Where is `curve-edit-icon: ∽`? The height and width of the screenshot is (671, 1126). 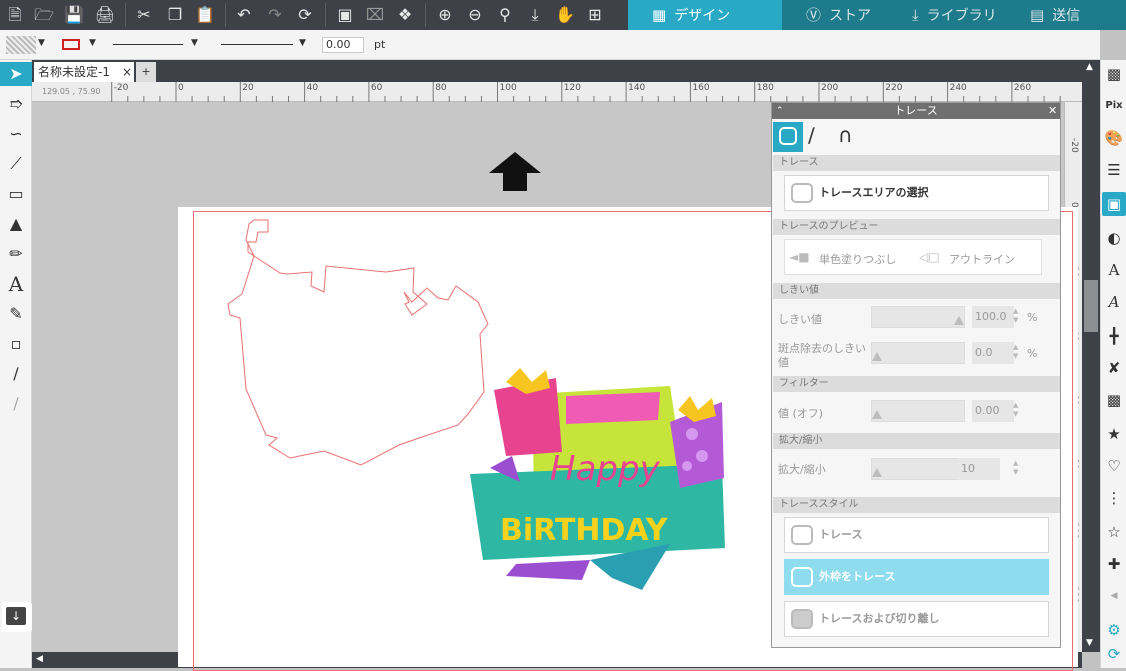 curve-edit-icon: ∽ is located at coordinates (16, 134).